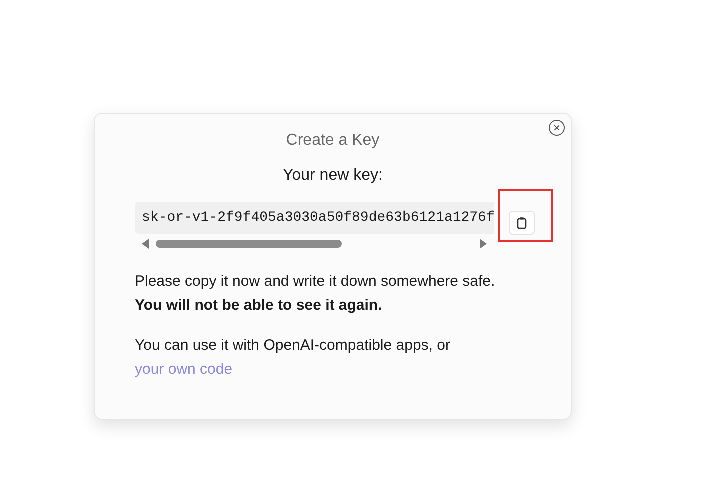 This screenshot has height=501, width=704. What do you see at coordinates (315, 294) in the screenshot?
I see `warning-text: Please copy it now and write it down somewhere safe. You will not be able to see it again.` at bounding box center [315, 294].